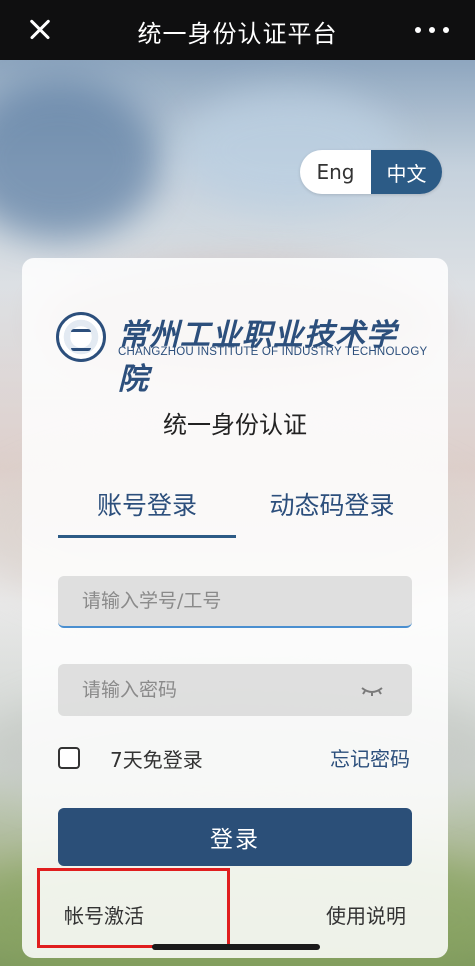 This screenshot has height=966, width=475. I want to click on account-activate-link: 帐号激活, so click(104, 914).